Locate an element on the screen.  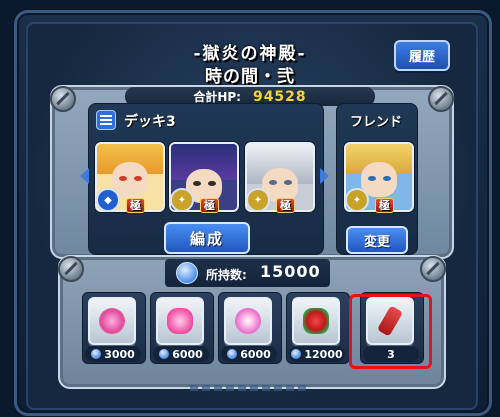
star-icon is located at coordinates (248, 321).